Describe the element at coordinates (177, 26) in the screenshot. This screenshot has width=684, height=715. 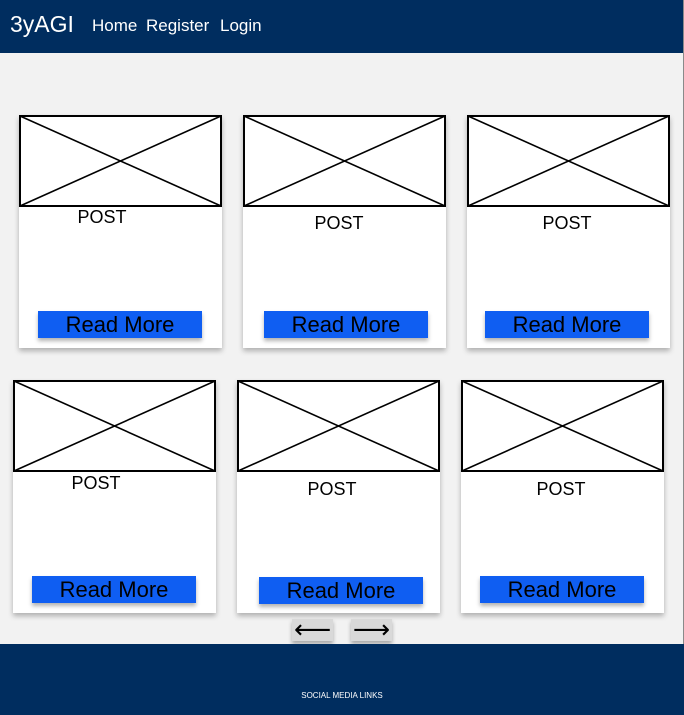
I see `nav-link-register: Register` at that location.